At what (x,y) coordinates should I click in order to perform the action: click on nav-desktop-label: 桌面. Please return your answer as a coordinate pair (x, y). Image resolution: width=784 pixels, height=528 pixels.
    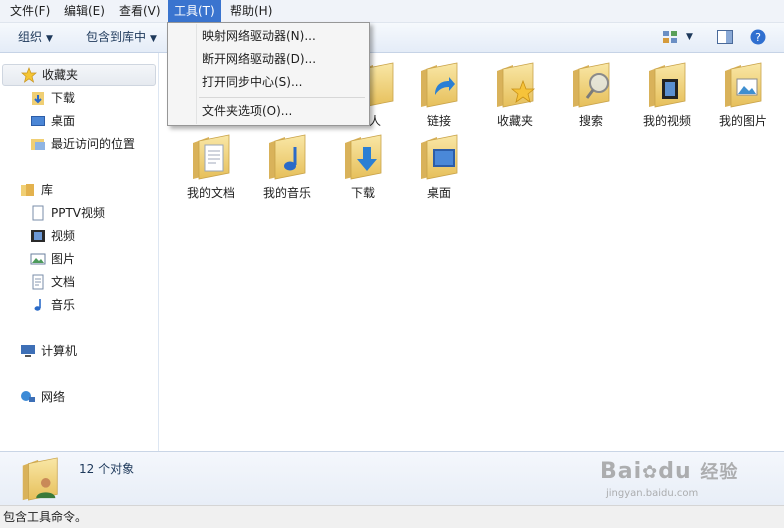
    Looking at the image, I should click on (63, 121).